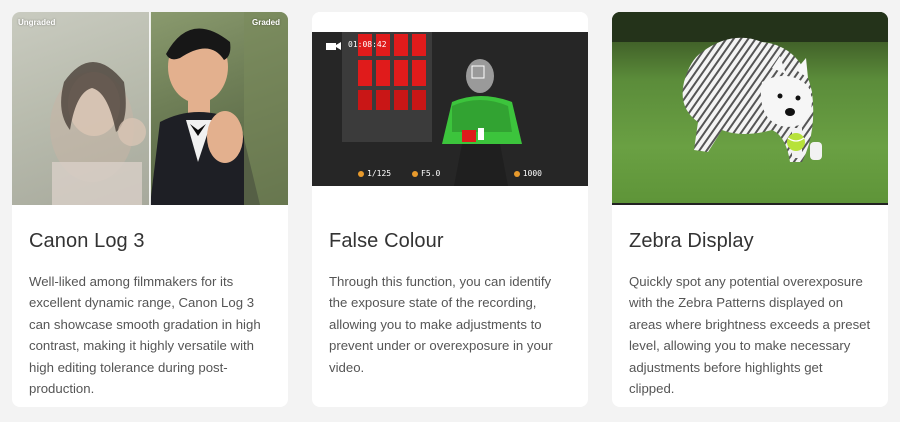  I want to click on aperture-icon, so click(415, 173).